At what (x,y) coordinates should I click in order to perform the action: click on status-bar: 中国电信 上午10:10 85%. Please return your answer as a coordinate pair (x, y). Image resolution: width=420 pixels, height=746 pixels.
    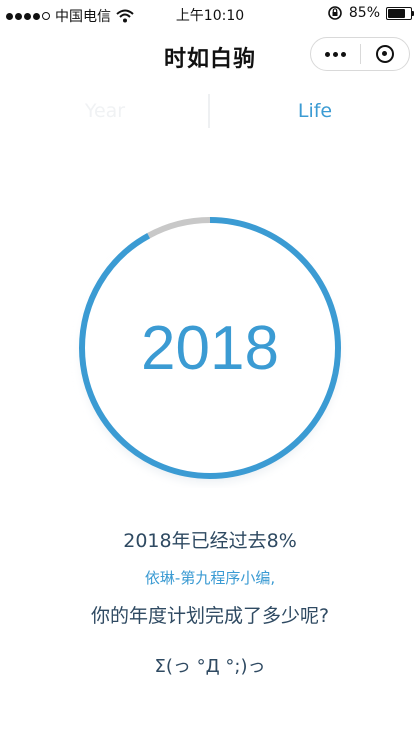
    Looking at the image, I should click on (210, 14).